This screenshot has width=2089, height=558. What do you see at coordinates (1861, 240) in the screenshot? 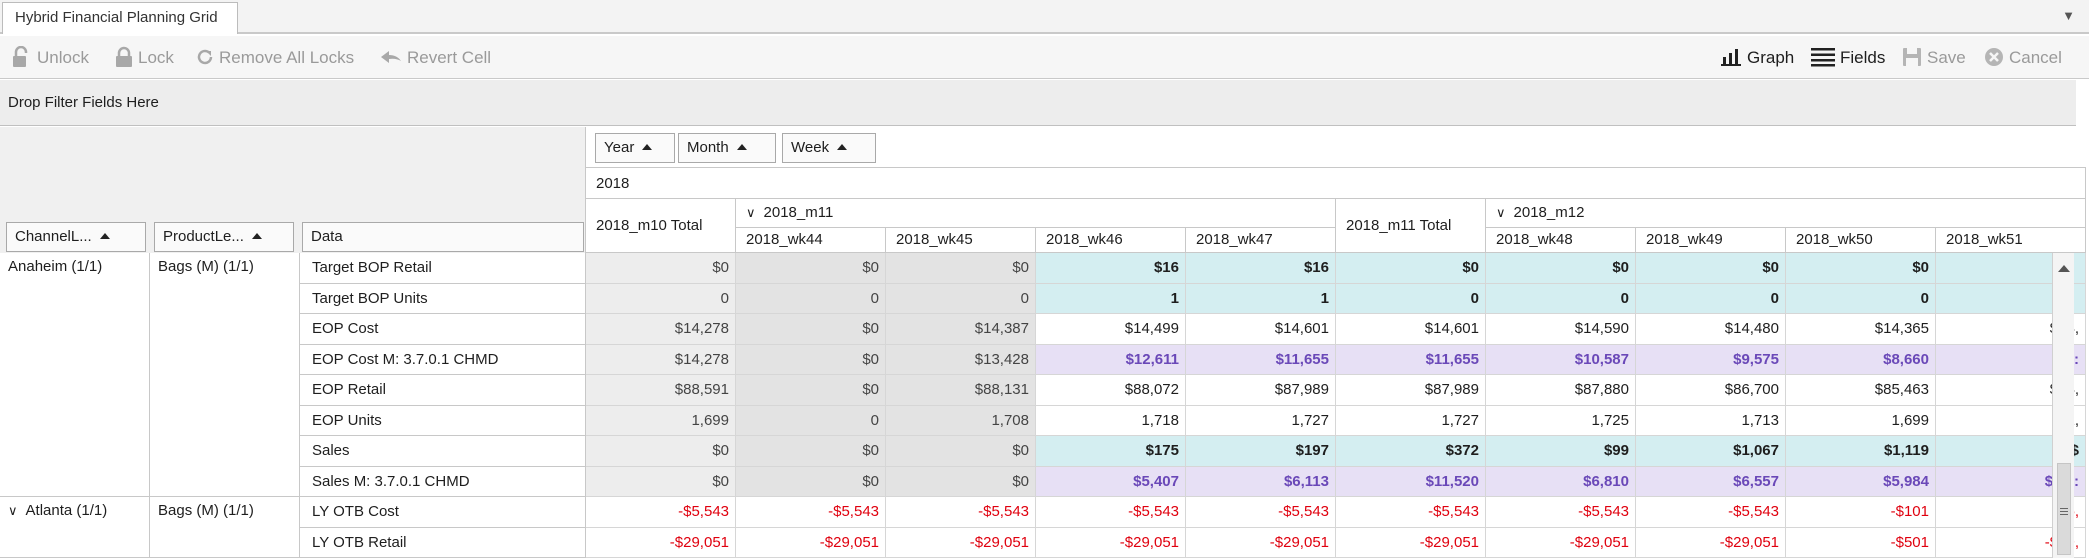
I see `week-header: 2018_wk50` at bounding box center [1861, 240].